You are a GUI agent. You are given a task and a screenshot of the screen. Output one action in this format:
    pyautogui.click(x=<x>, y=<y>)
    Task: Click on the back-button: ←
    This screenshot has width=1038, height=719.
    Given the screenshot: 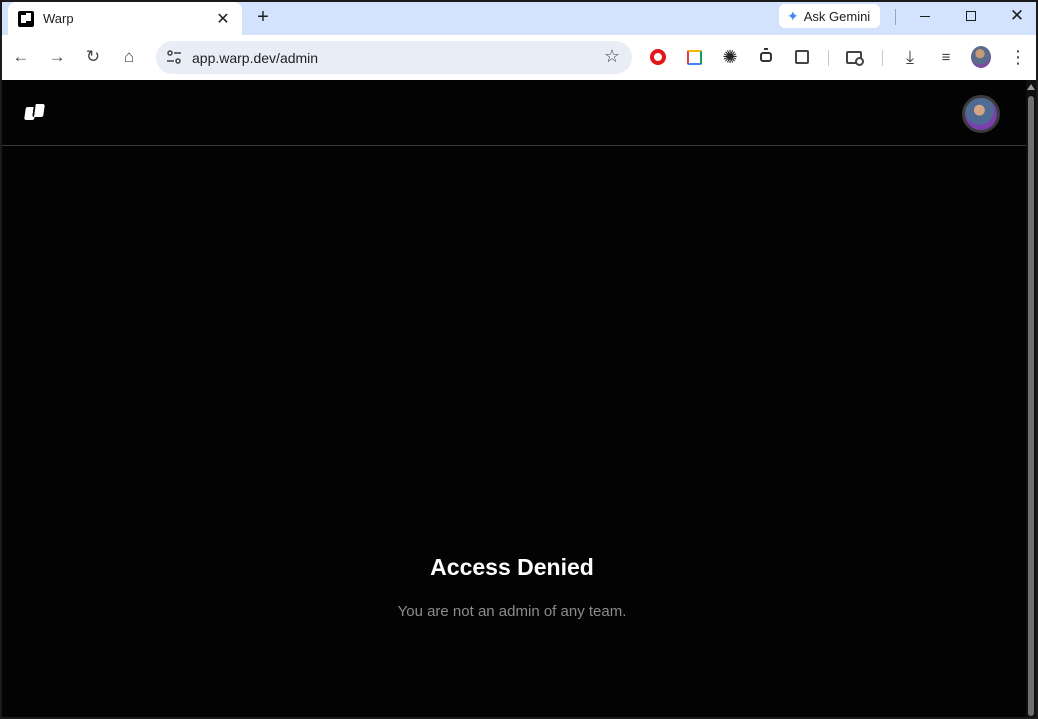 What is the action you would take?
    pyautogui.click(x=21, y=57)
    